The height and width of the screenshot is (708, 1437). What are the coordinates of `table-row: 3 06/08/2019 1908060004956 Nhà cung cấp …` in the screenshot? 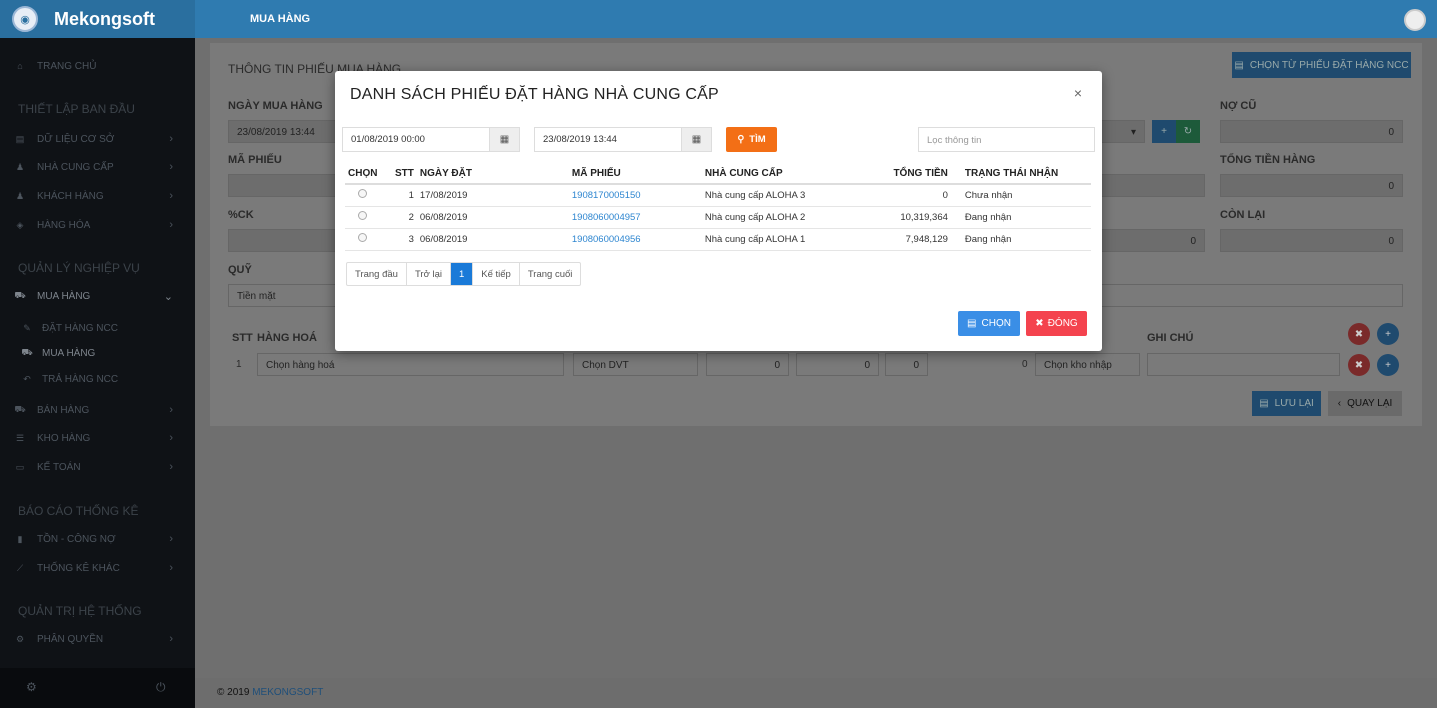 It's located at (718, 239).